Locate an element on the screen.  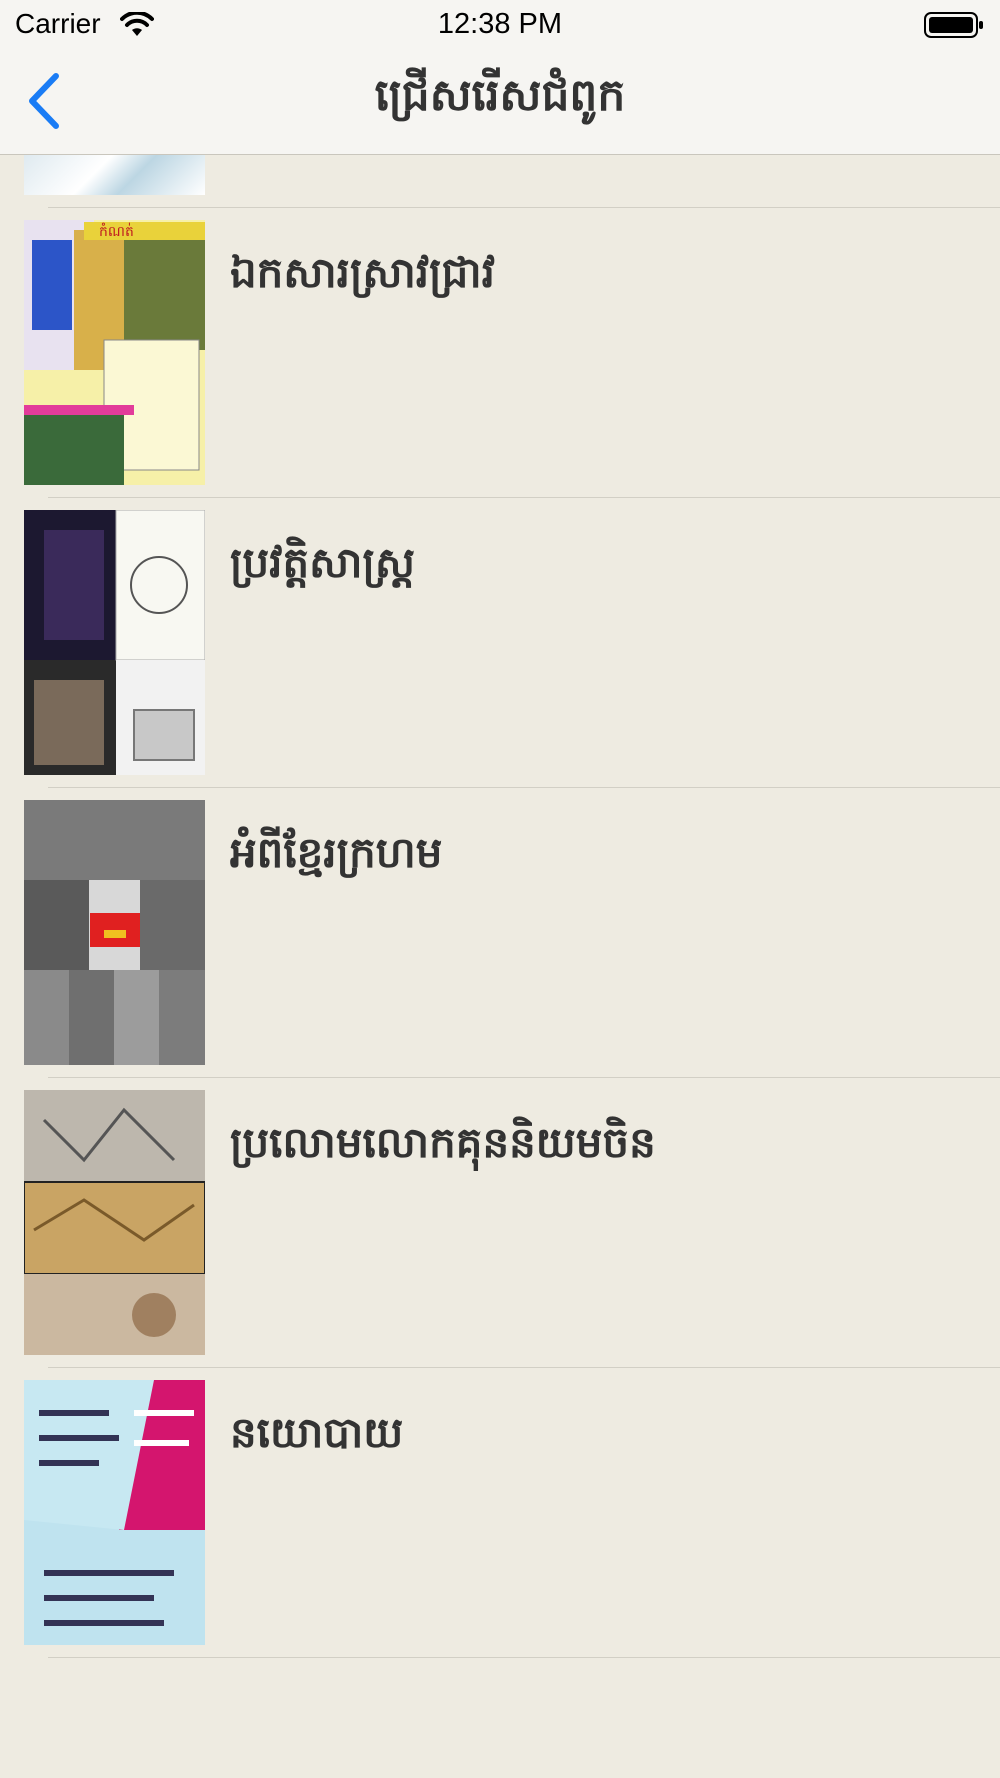
cover-thumbnail: កំណត់ is located at coordinates (114, 352).